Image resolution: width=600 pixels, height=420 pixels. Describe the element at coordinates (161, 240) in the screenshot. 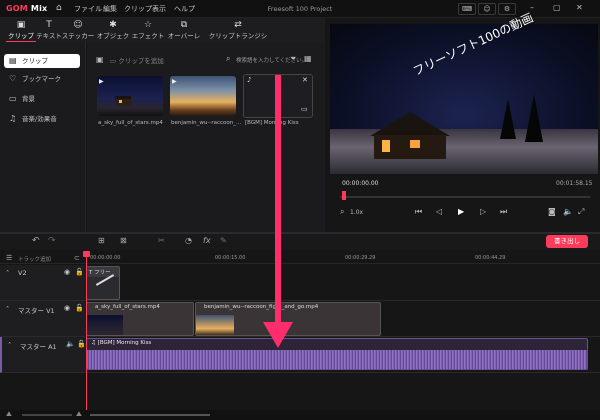

I see `cut-icon: ✂` at that location.